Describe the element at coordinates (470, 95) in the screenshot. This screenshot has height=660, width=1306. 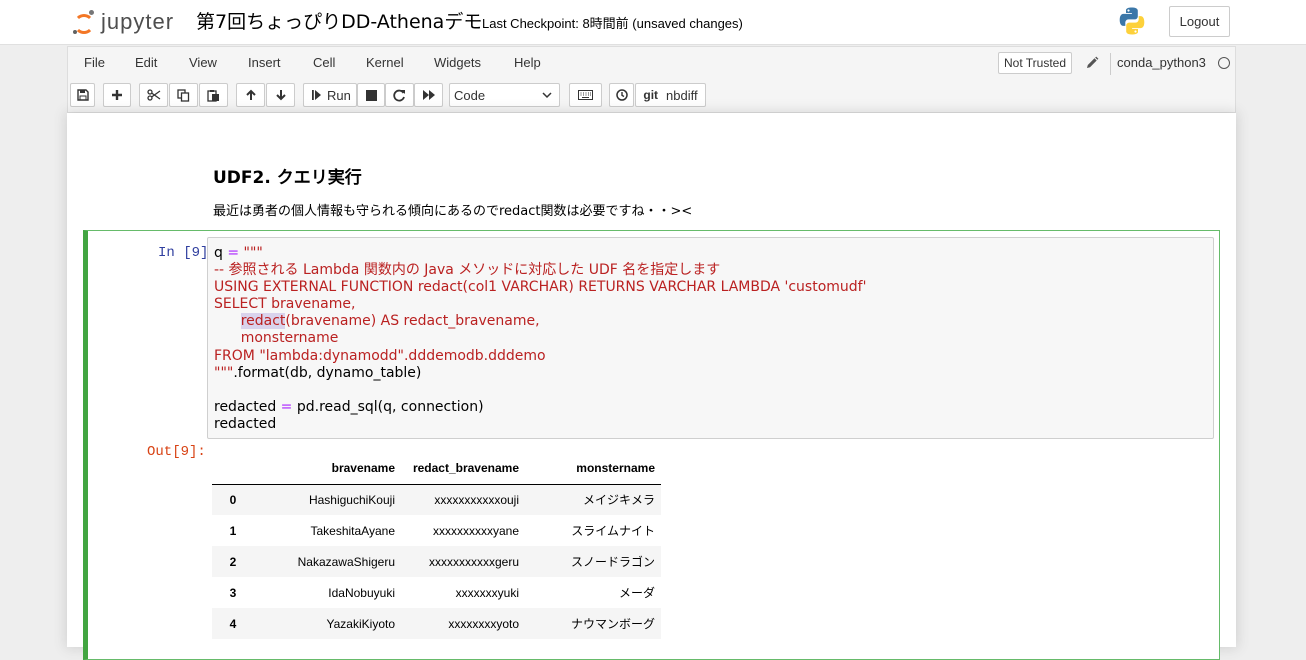
I see `cell-type-value: Code` at that location.